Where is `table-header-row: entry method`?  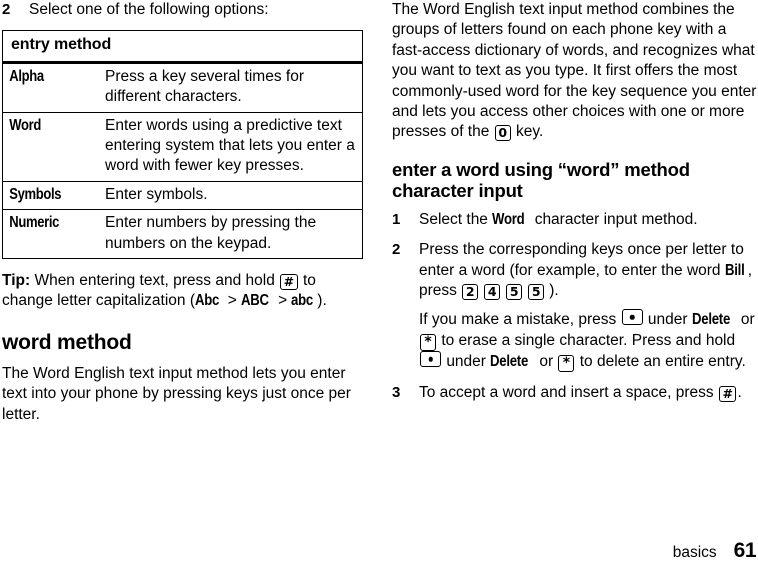 table-header-row: entry method is located at coordinates (182, 47).